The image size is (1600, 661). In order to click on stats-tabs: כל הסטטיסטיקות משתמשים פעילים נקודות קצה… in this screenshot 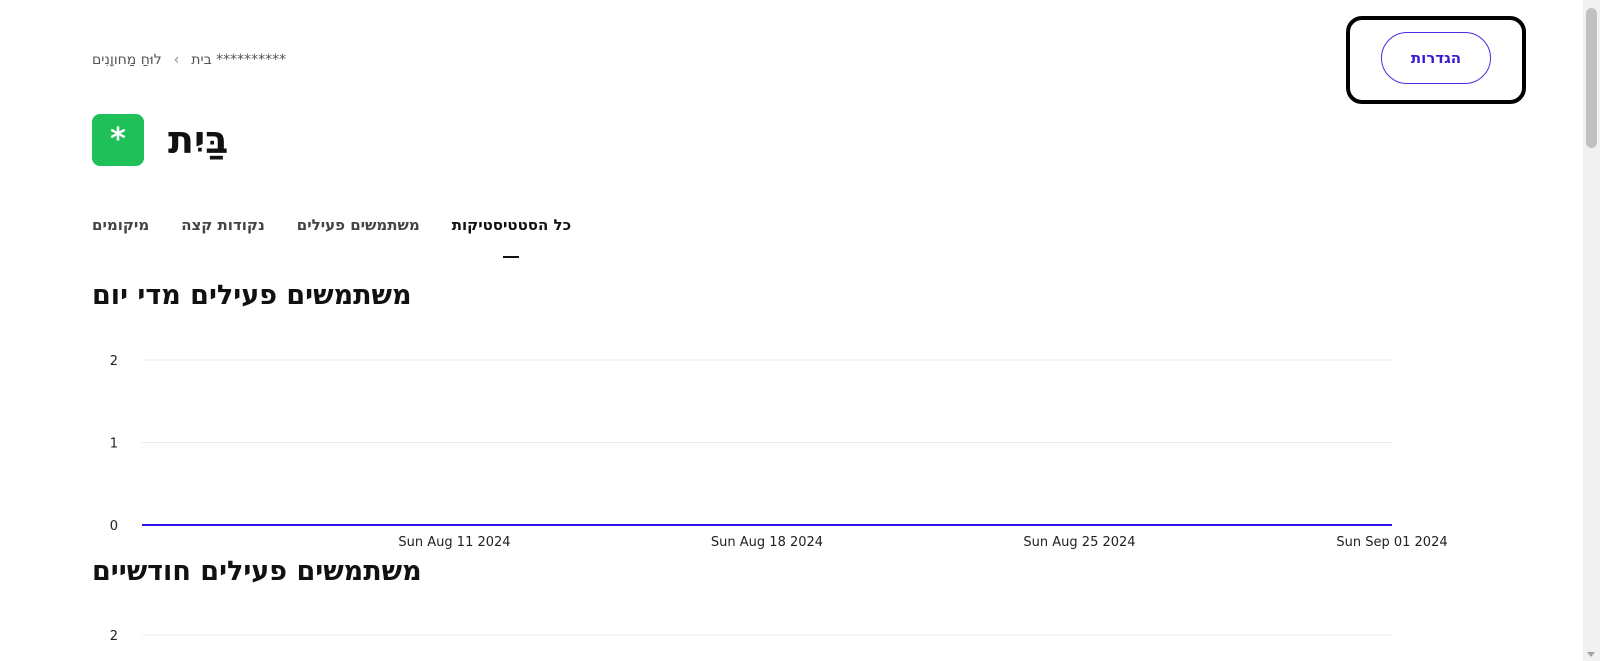, I will do `click(331, 232)`.